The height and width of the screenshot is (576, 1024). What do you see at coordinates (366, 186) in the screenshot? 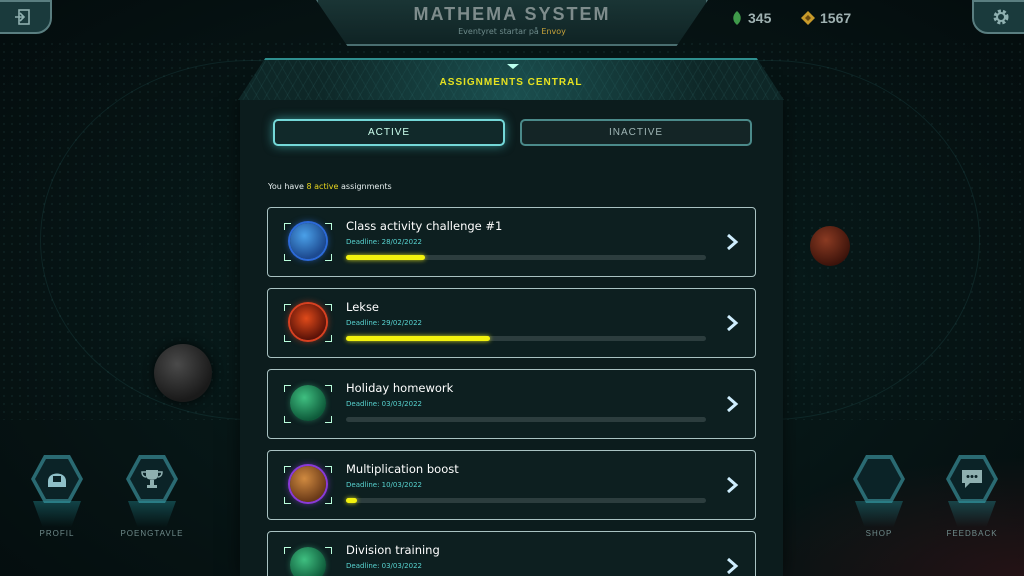
I see `summary-suffix: assignments` at bounding box center [366, 186].